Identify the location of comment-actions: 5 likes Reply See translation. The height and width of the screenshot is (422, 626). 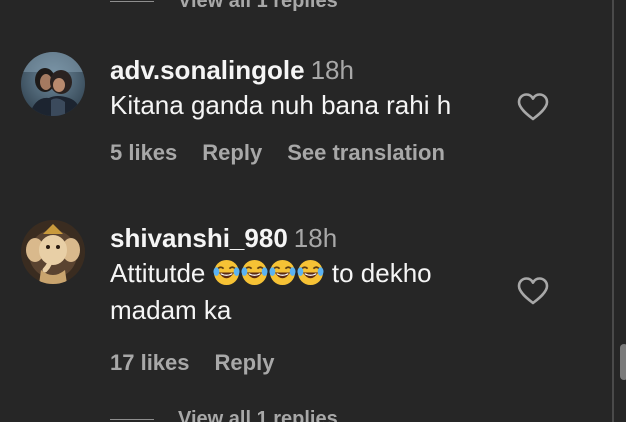
(305, 153).